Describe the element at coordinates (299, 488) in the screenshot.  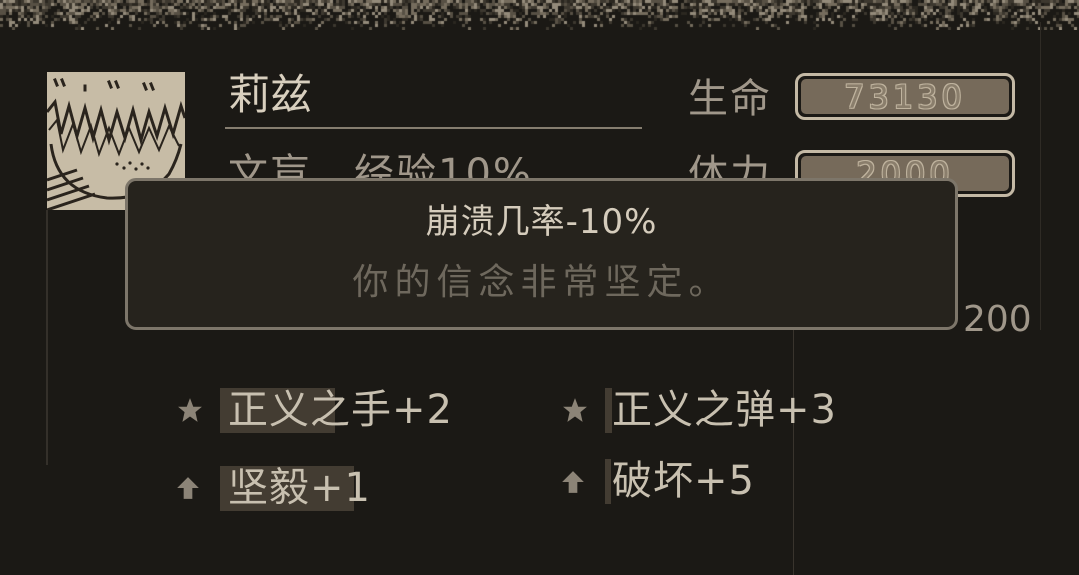
I see `perk-label: 坚毅+1` at that location.